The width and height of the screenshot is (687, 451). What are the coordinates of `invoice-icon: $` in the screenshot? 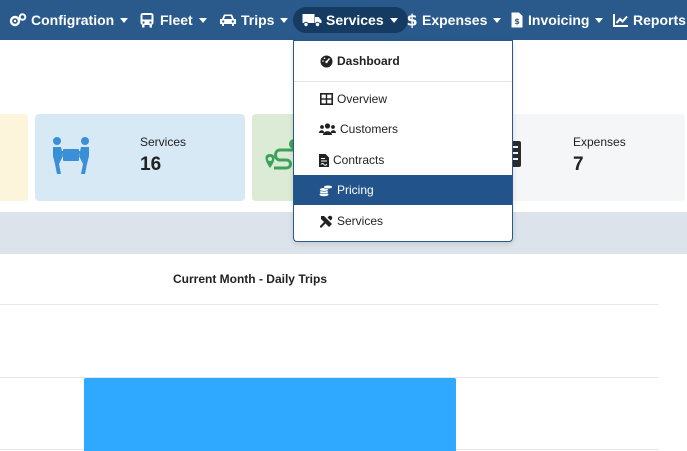 It's located at (517, 20).